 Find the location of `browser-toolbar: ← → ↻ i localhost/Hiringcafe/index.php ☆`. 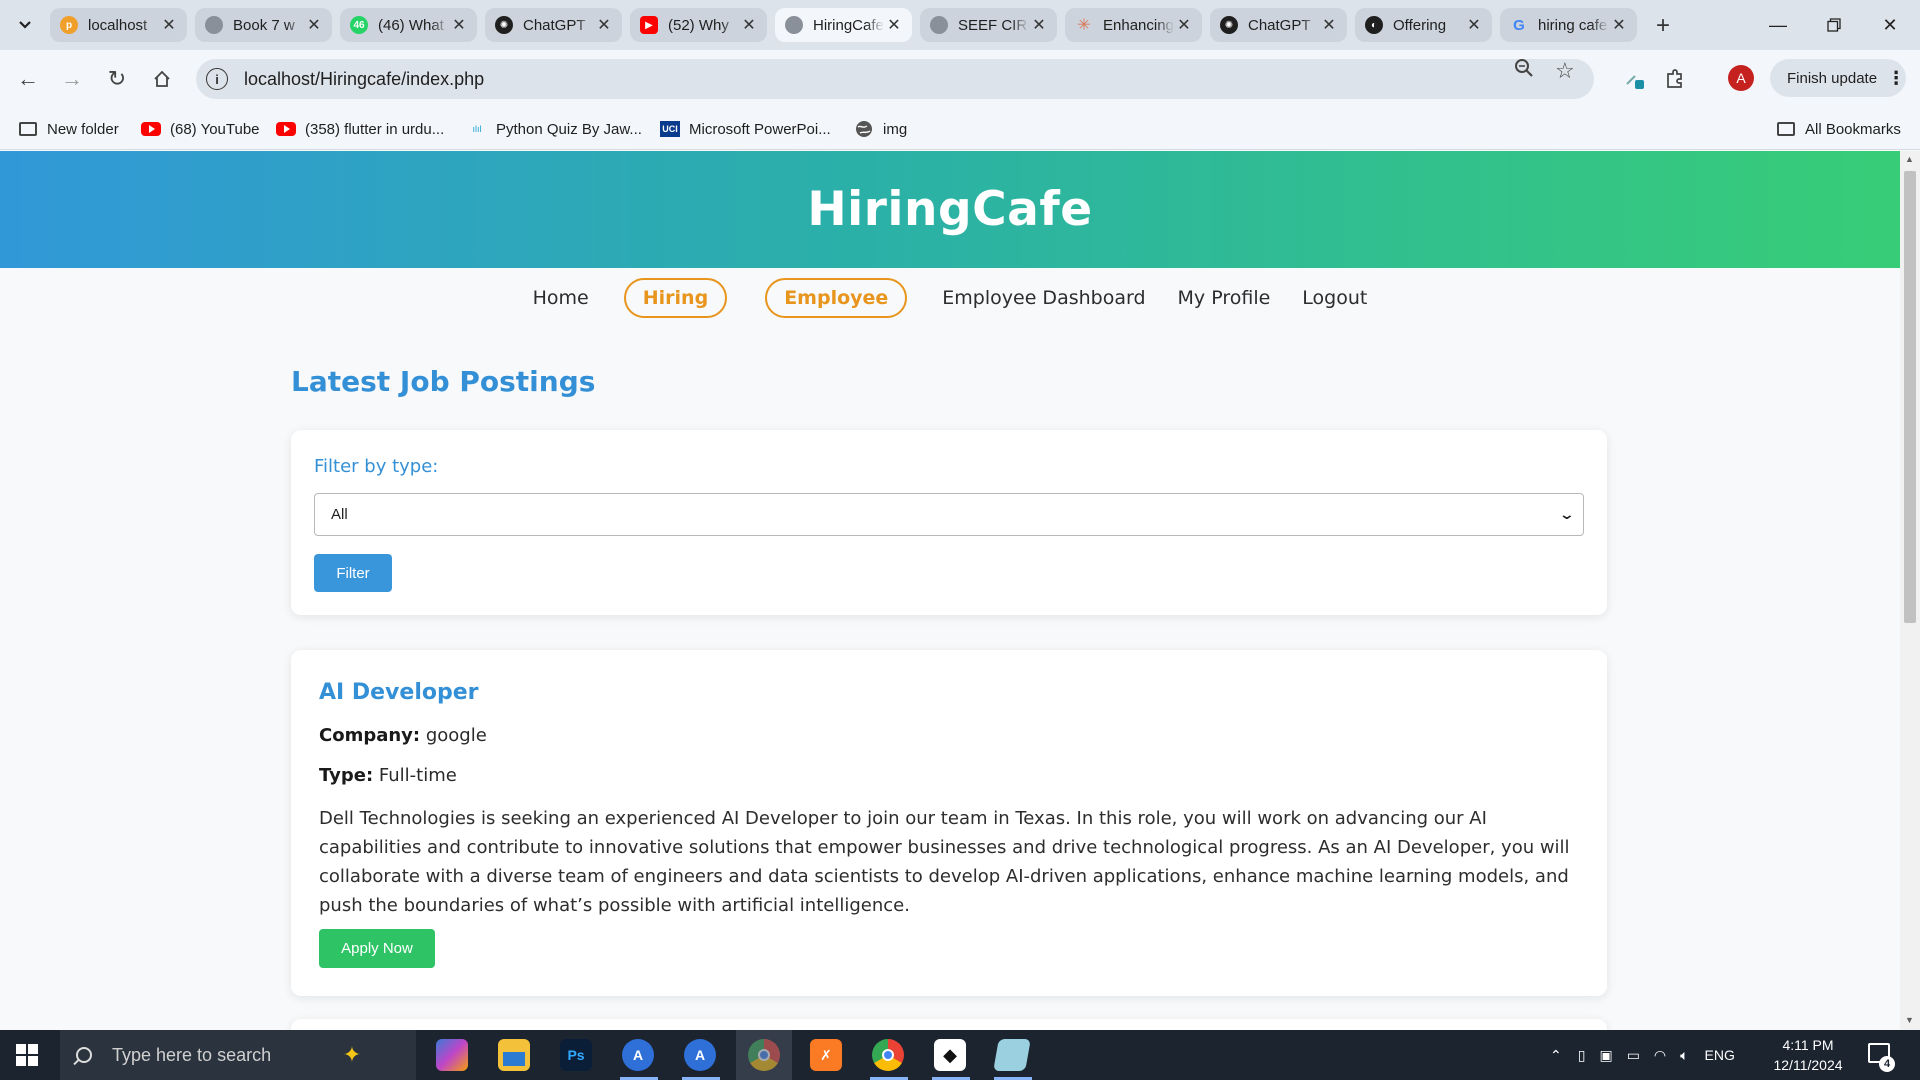

browser-toolbar: ← → ↻ i localhost/Hiringcafe/index.php ☆ is located at coordinates (960, 79).